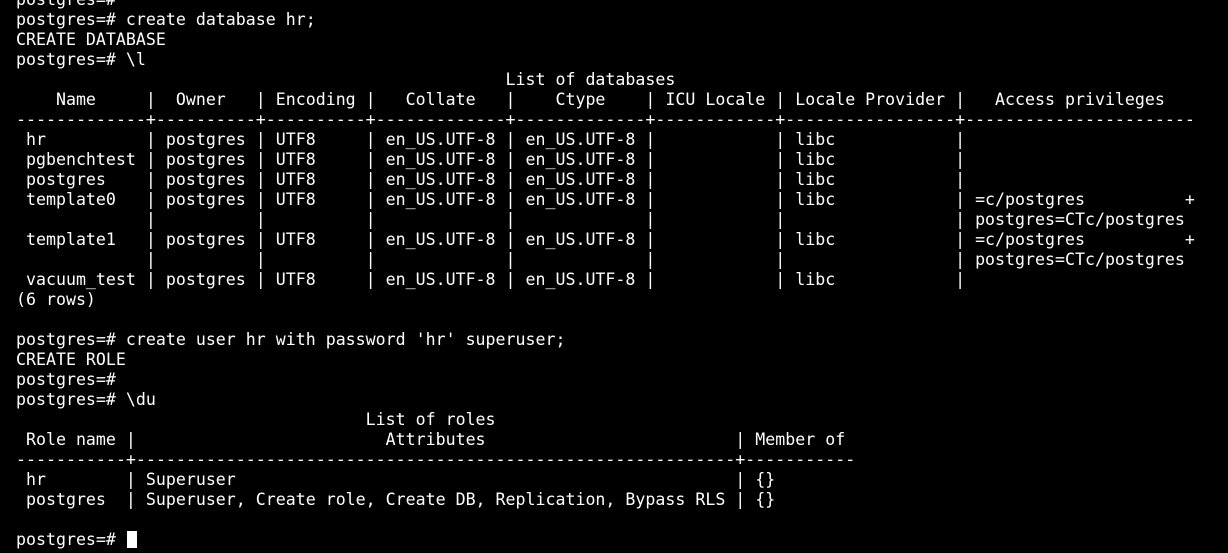  I want to click on prompt: postgres=#, so click(71, 539).